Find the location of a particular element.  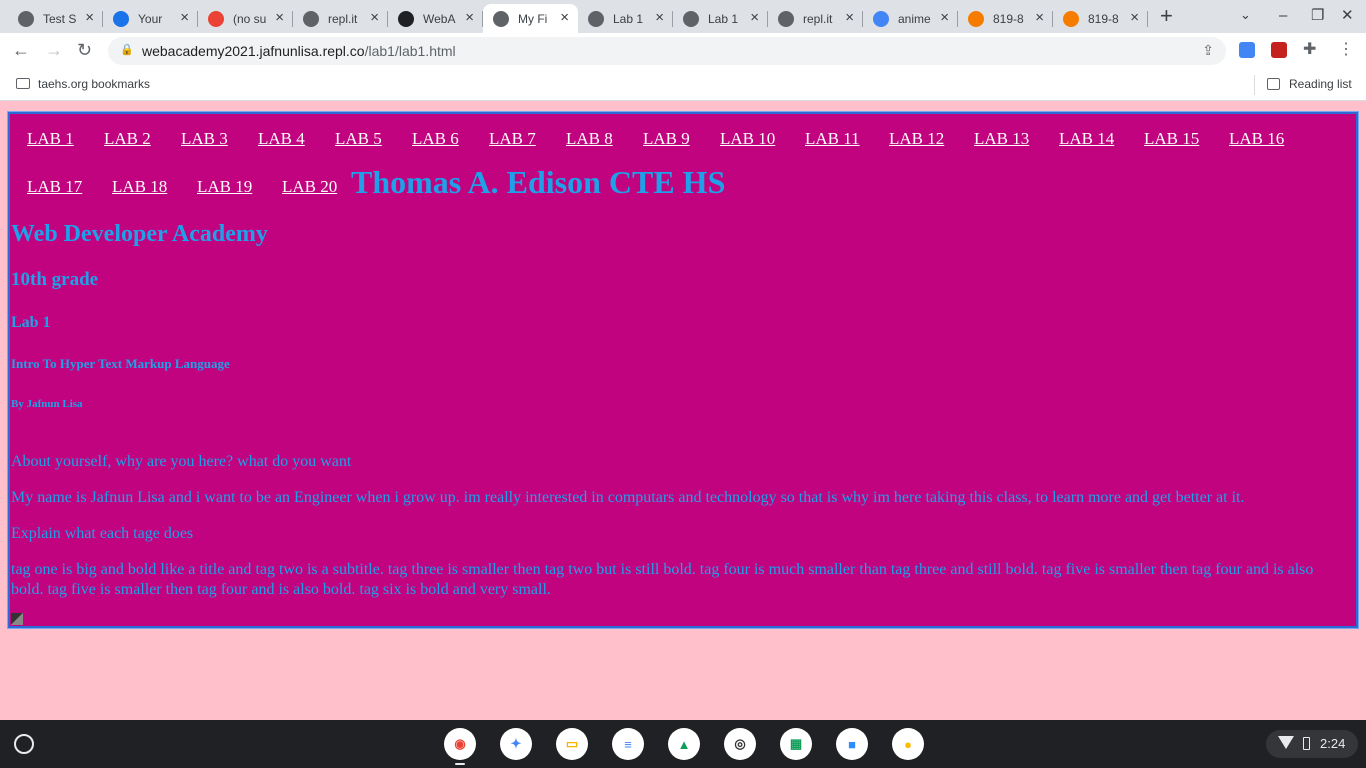

sheets-icon: ▦ is located at coordinates (796, 744).